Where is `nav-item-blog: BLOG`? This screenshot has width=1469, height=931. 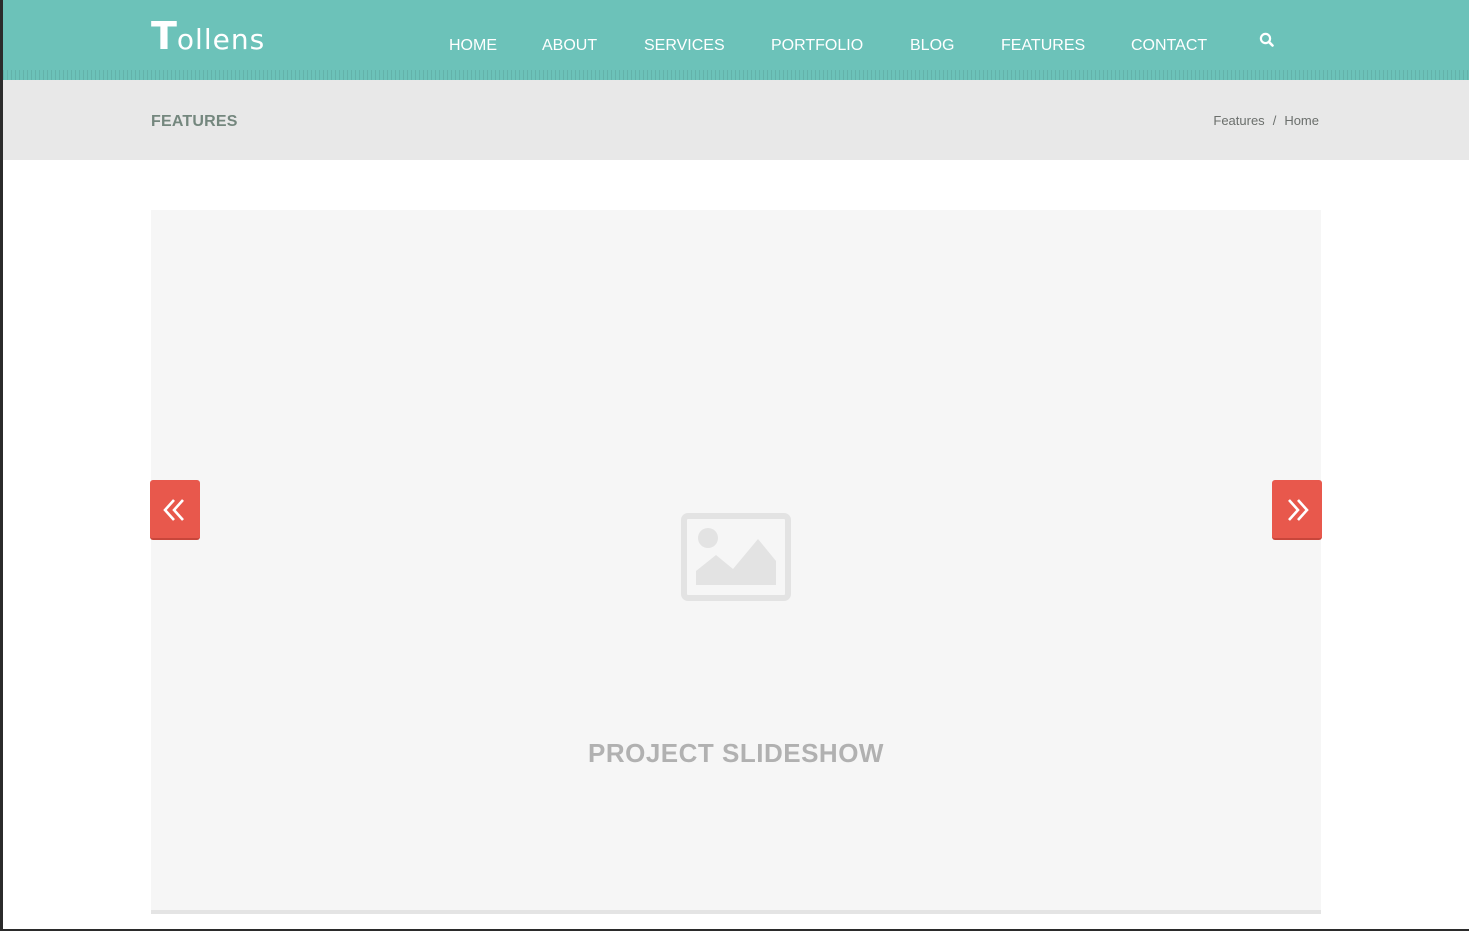
nav-item-blog: BLOG is located at coordinates (932, 46).